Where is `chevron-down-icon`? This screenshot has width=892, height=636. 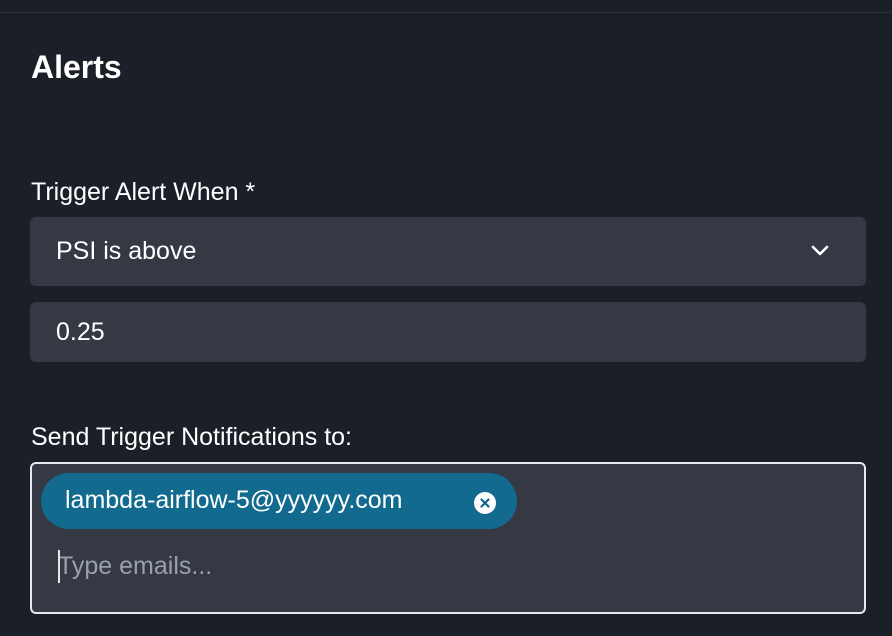 chevron-down-icon is located at coordinates (820, 251).